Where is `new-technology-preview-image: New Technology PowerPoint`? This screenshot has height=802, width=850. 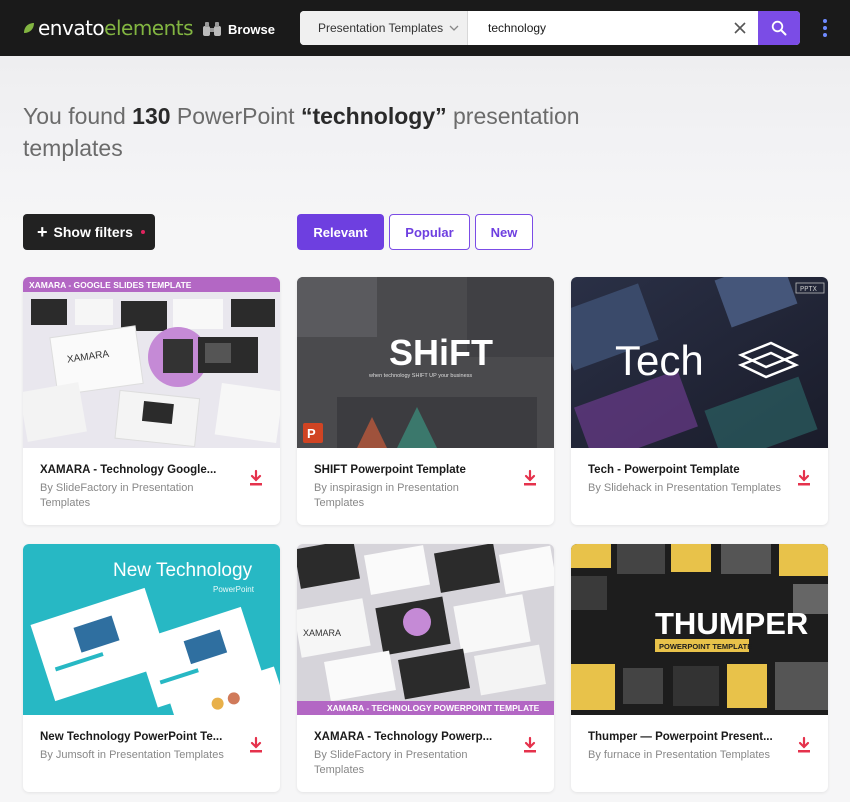
new-technology-preview-image: New Technology PowerPoint is located at coordinates (151, 629).